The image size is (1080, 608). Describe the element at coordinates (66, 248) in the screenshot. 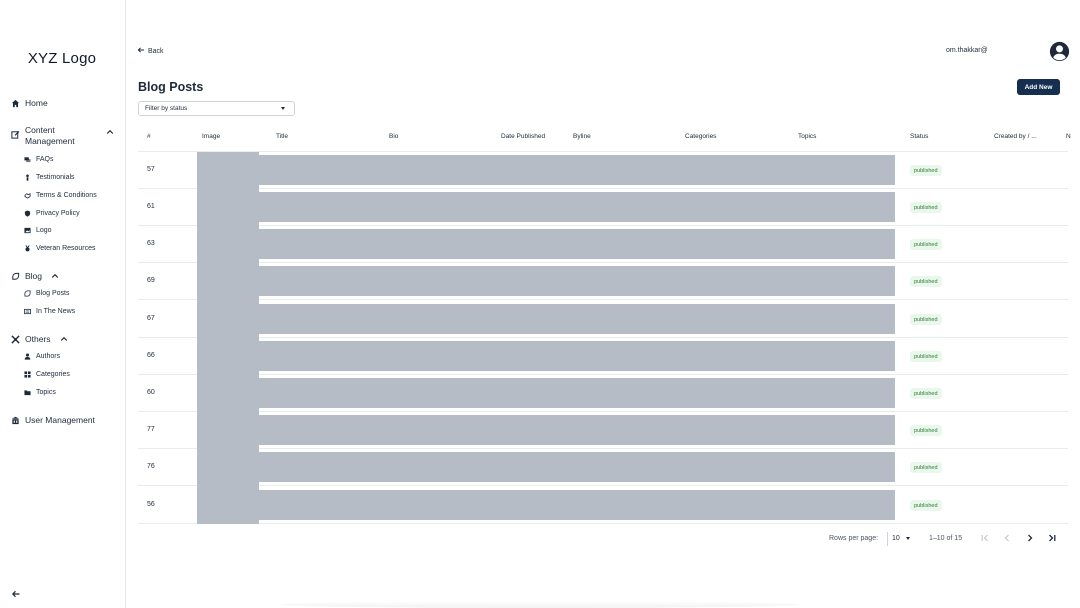

I see `nav-veteran-resources-label: Veteran Resources` at that location.